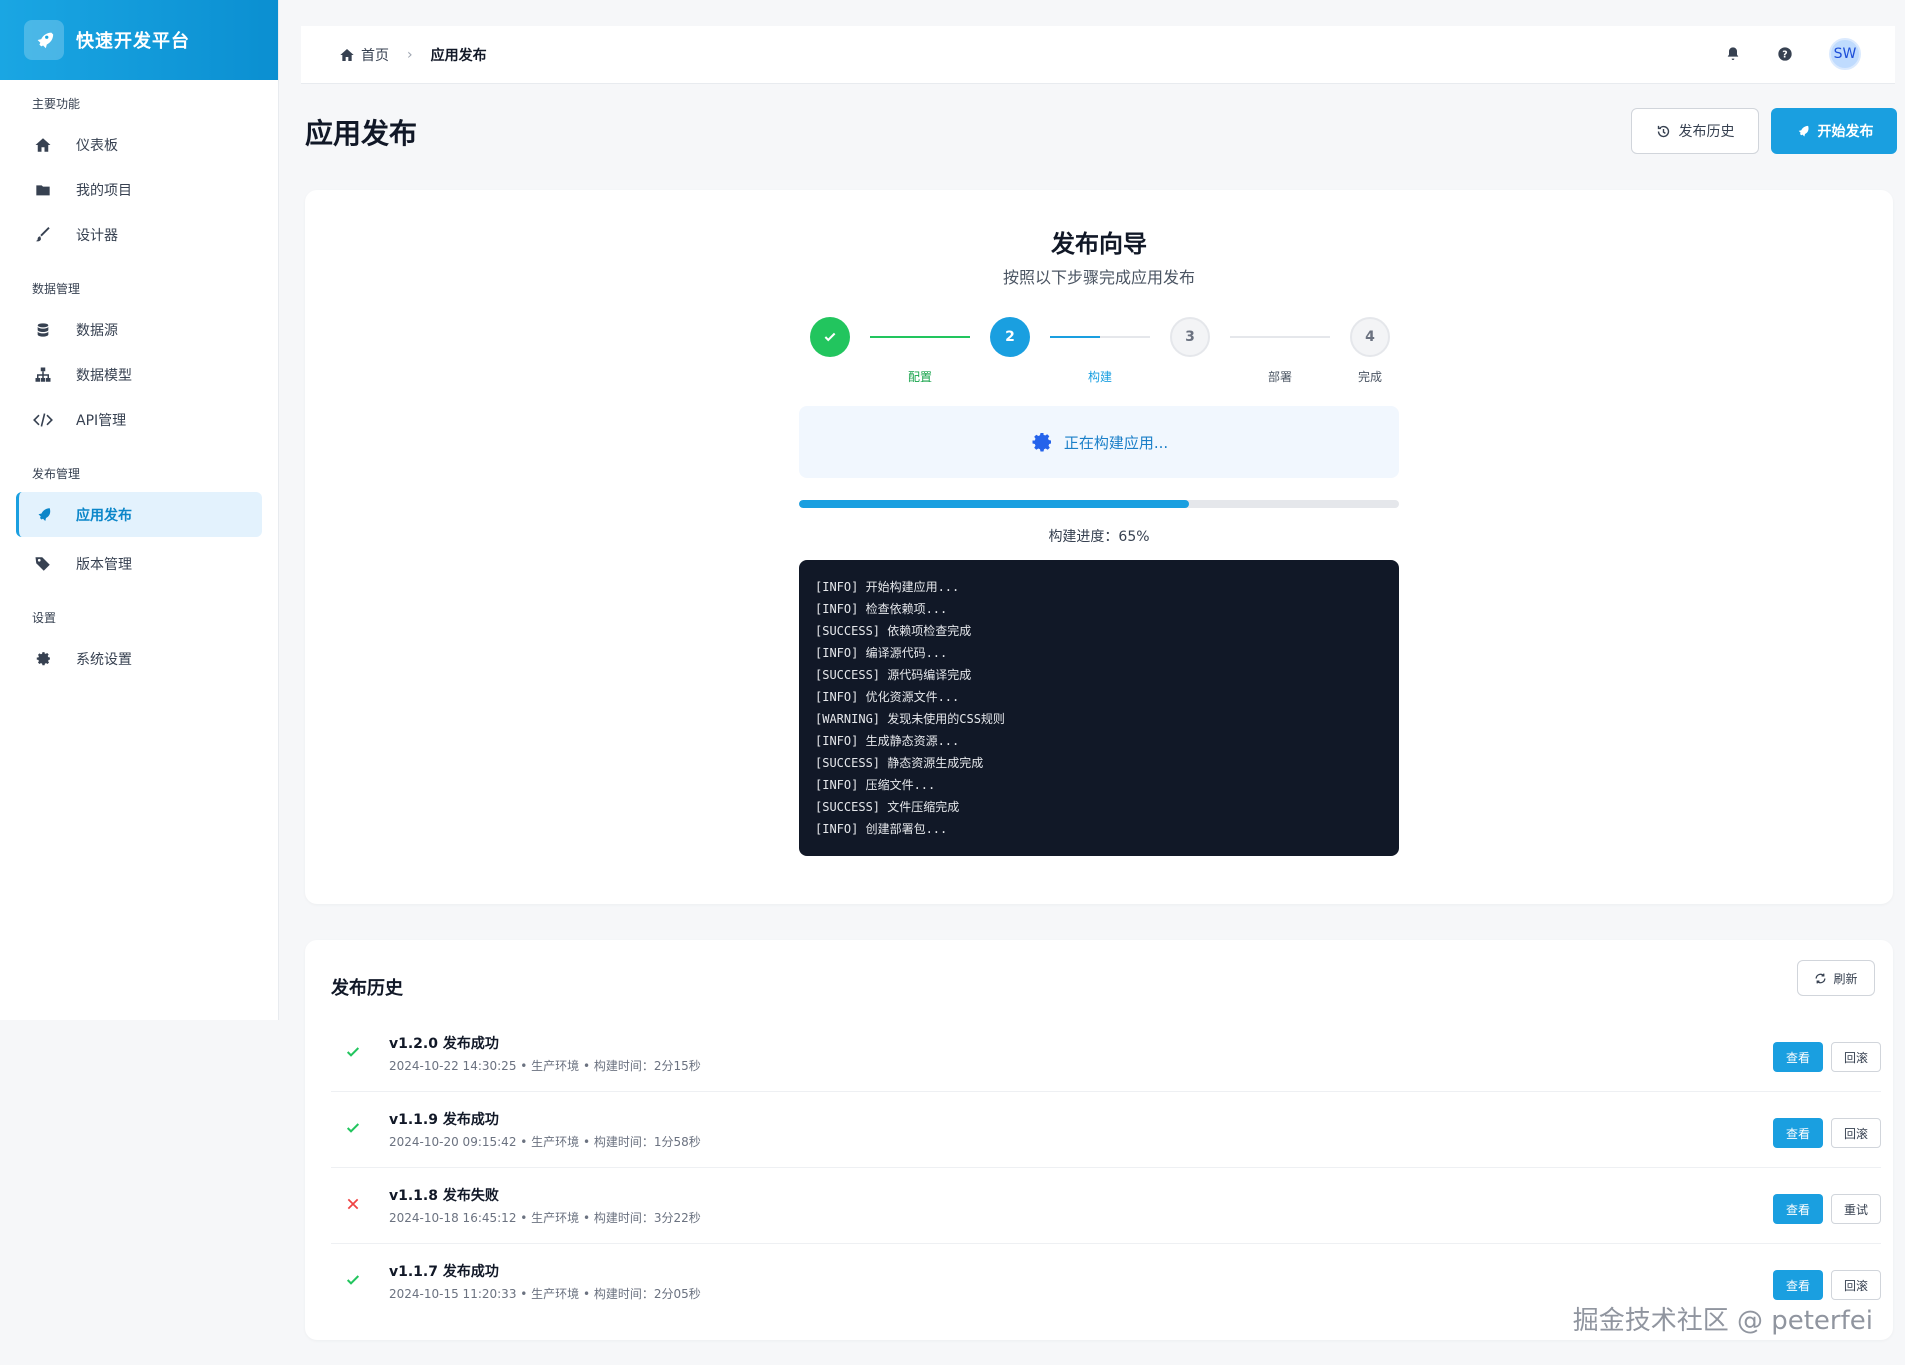 This screenshot has height=1365, width=1905. What do you see at coordinates (133, 41) in the screenshot?
I see `brand-title: 快速开发平台` at bounding box center [133, 41].